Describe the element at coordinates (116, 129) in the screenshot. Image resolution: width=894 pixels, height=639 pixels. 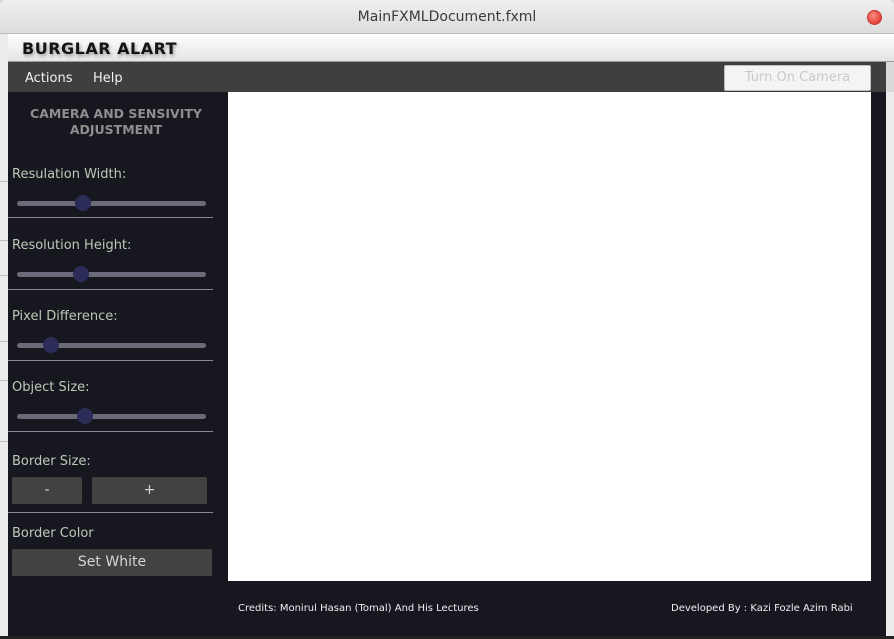
I see `sidebar-heading-line2: ADJUSTMENT` at that location.